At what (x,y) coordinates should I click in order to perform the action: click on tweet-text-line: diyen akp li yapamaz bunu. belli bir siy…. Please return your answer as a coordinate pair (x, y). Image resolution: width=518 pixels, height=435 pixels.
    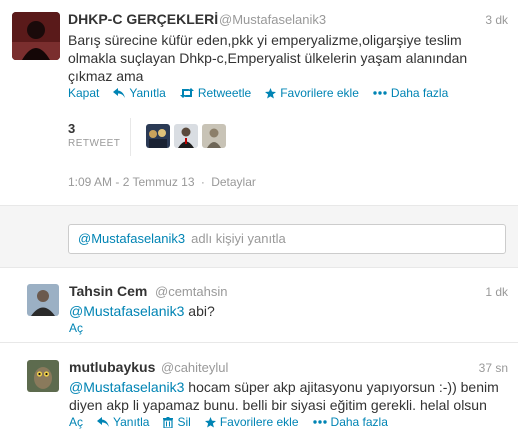
    Looking at the image, I should click on (278, 405).